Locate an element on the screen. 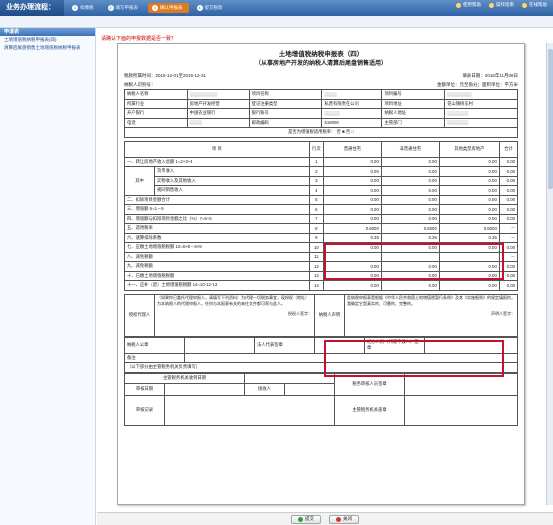  cell-nongeneral: 0.6000 is located at coordinates (410, 228).